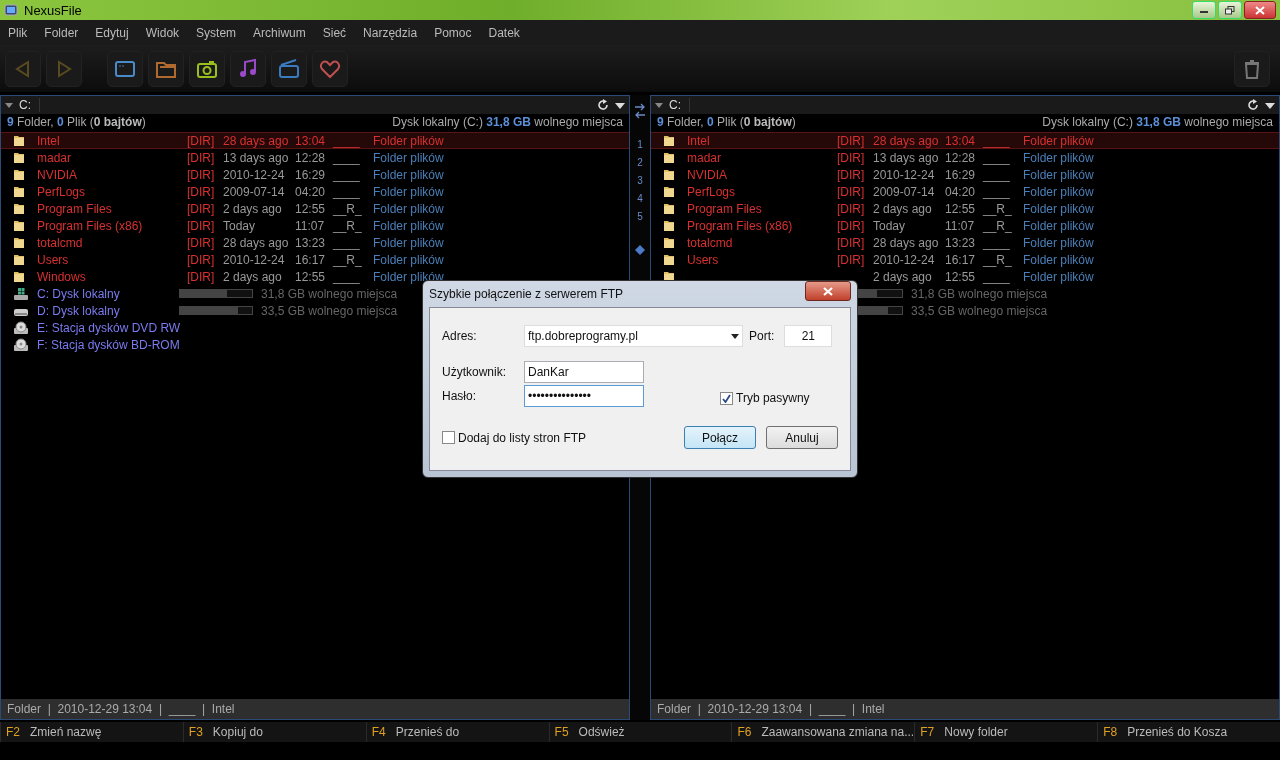 Image resolution: width=1280 pixels, height=760 pixels. What do you see at coordinates (640, 111) in the screenshot?
I see `swap-arrows-icon` at bounding box center [640, 111].